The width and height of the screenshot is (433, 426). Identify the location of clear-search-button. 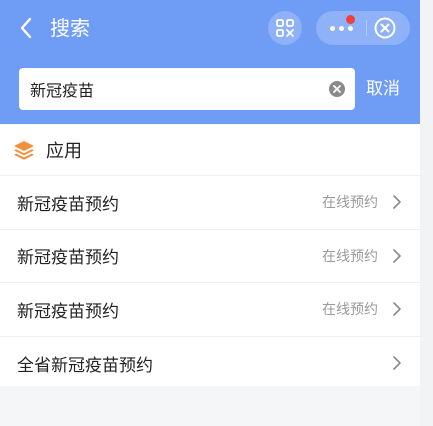
(337, 89).